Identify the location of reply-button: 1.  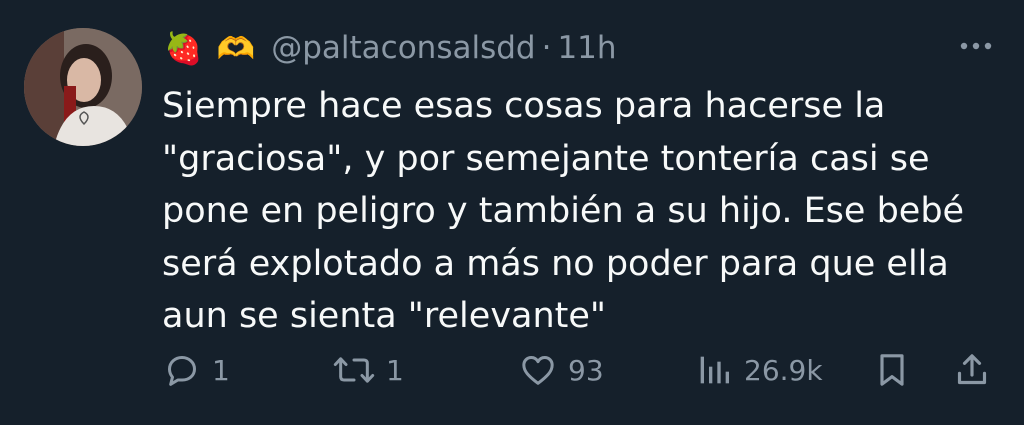
(196, 370).